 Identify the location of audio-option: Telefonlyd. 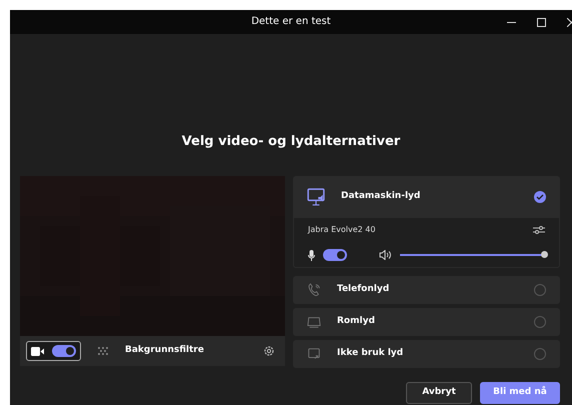
(426, 290).